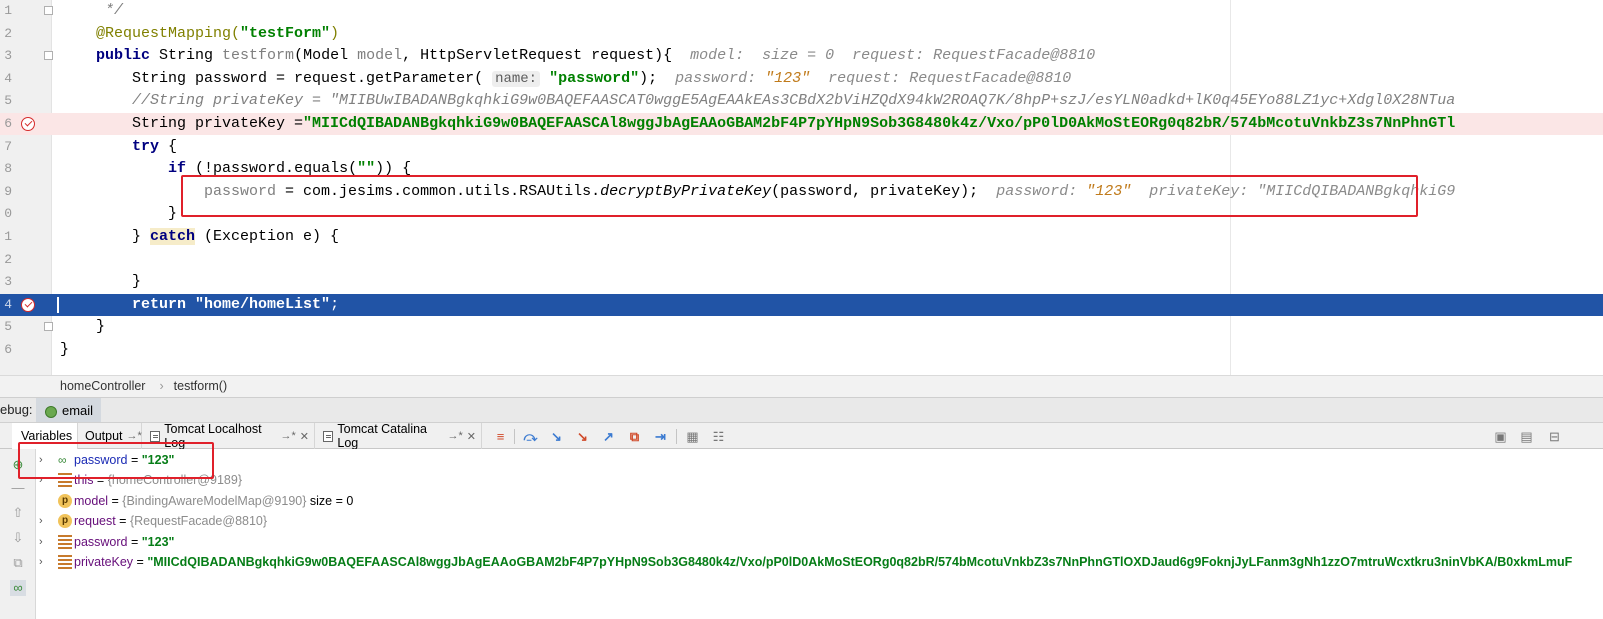  I want to click on remove-watch-icon: —, so click(18, 488).